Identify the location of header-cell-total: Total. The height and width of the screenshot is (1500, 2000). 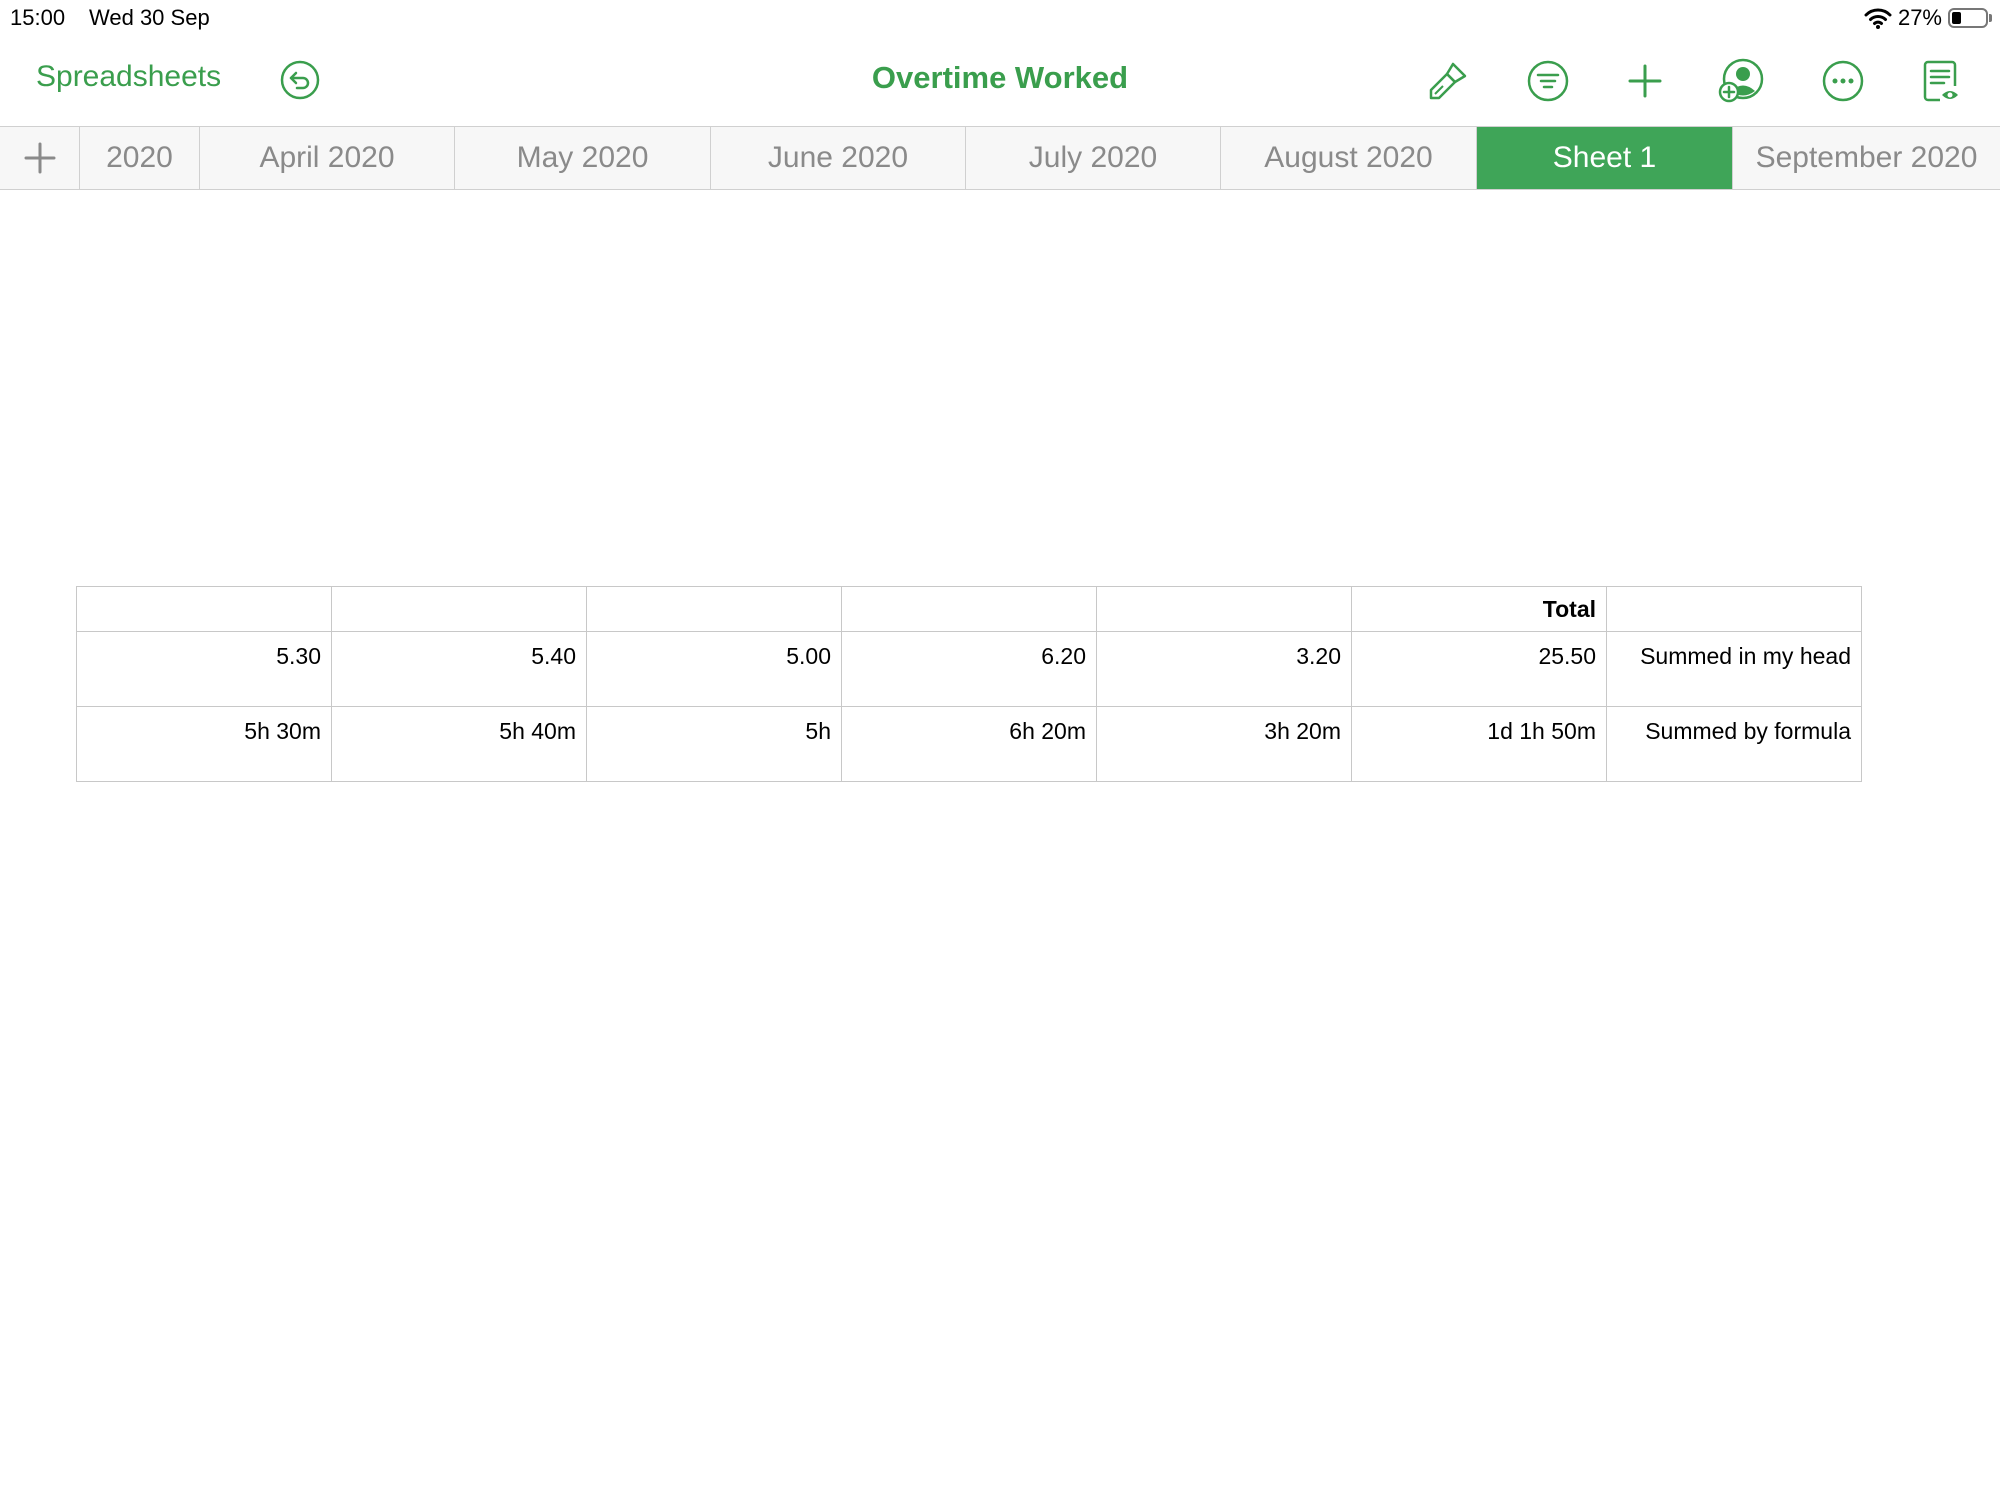
(1479, 609).